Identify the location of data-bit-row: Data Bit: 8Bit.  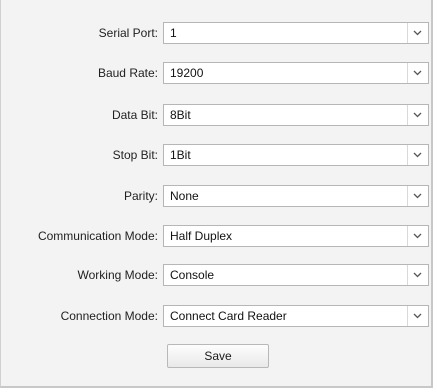
(217, 115).